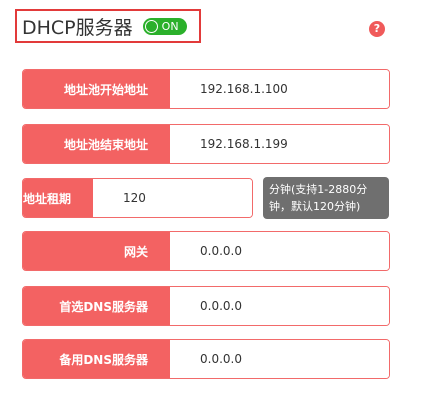 The image size is (421, 400). Describe the element at coordinates (315, 206) in the screenshot. I see `lease-time-hint-line2: 钟，默认120分钟)` at that location.